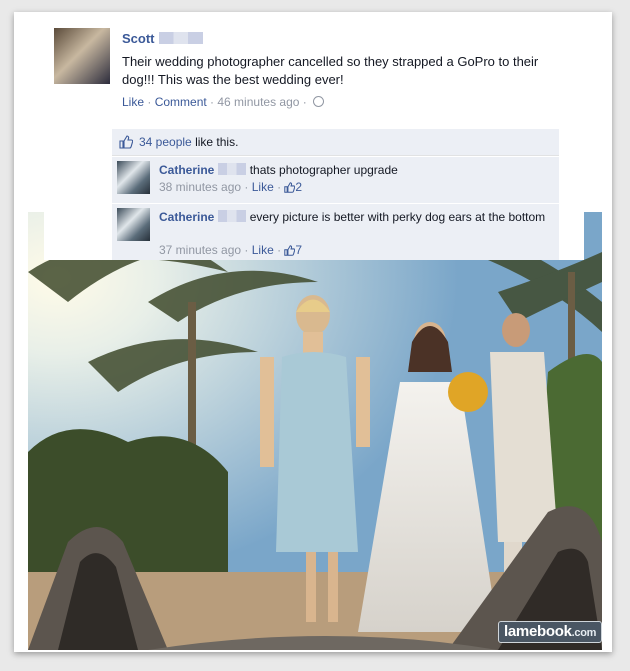 The height and width of the screenshot is (671, 630). I want to click on post-meta: Like · Comment · 46 minutes ago ·, so click(223, 102).